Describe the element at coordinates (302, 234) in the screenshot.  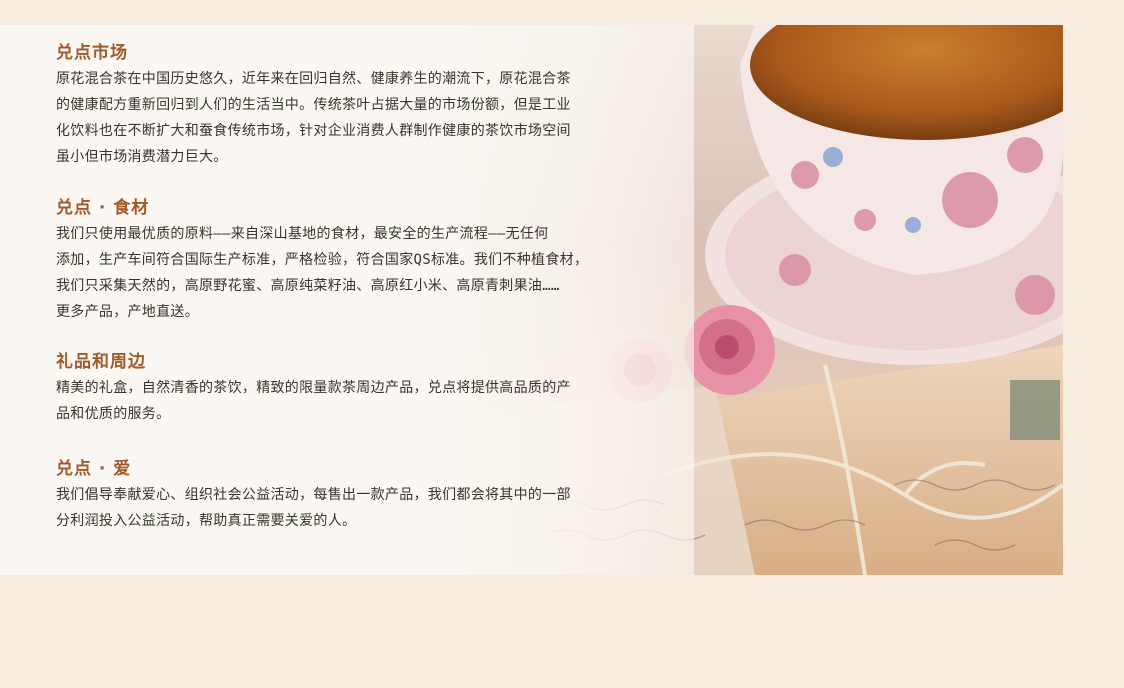
I see `body-line: 我们只使用最优质的原料——来自深山基地的食材，最安全的生产流程——无任何` at that location.